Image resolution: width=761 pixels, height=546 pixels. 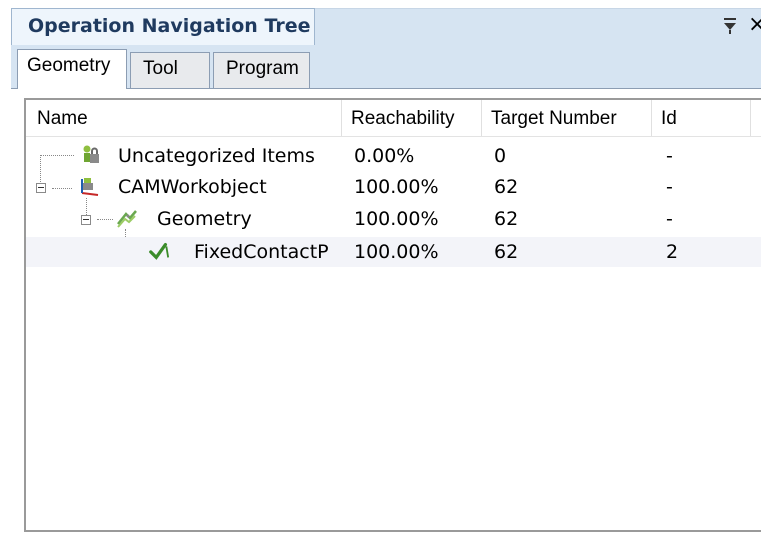 What do you see at coordinates (730, 26) in the screenshot?
I see `pin-icon` at bounding box center [730, 26].